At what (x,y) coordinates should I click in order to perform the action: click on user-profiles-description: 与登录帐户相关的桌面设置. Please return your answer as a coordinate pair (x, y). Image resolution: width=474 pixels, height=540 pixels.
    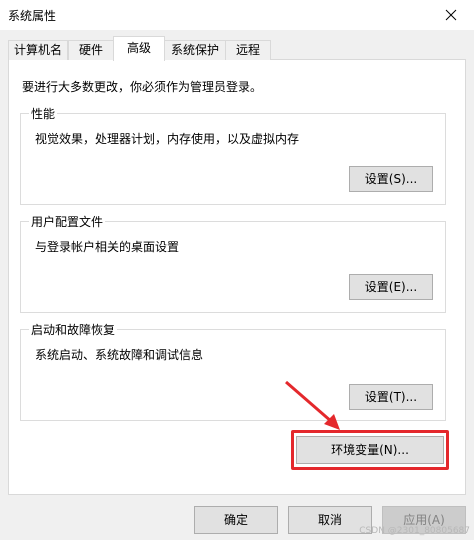
    Looking at the image, I should click on (107, 247).